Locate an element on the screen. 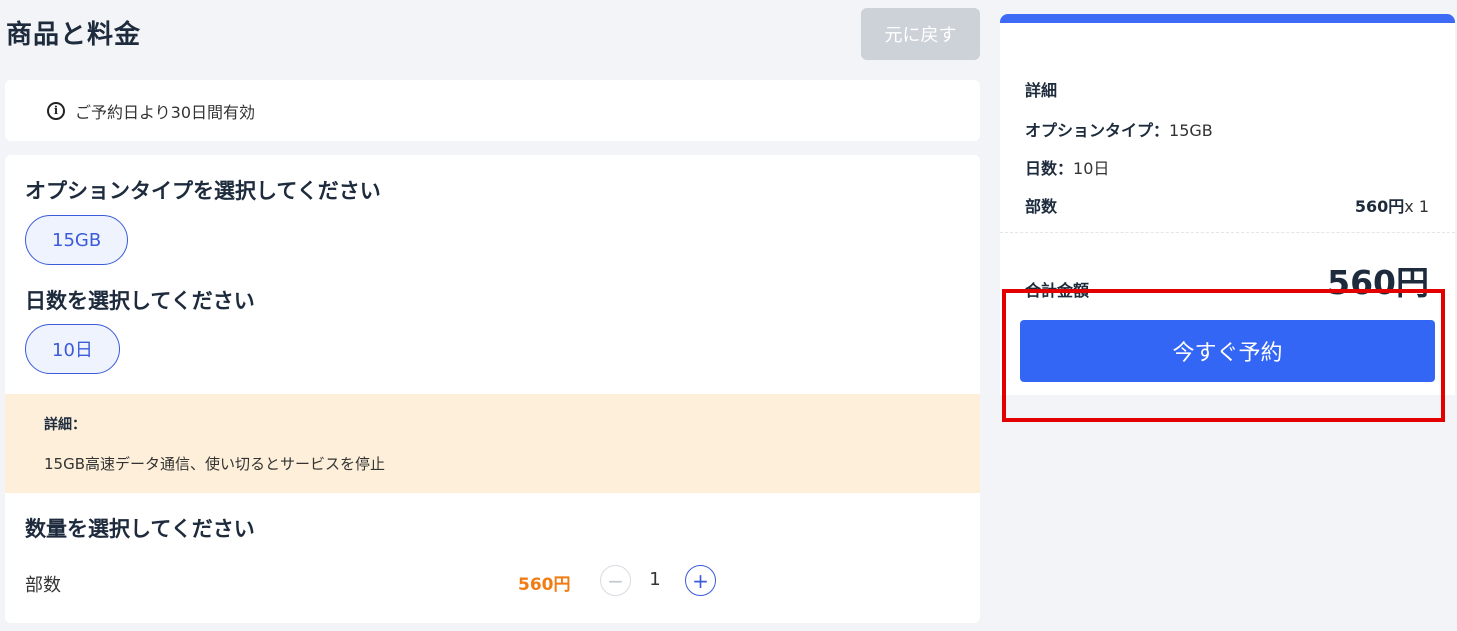 The image size is (1457, 631). back-button: 元に戻す is located at coordinates (920, 34).